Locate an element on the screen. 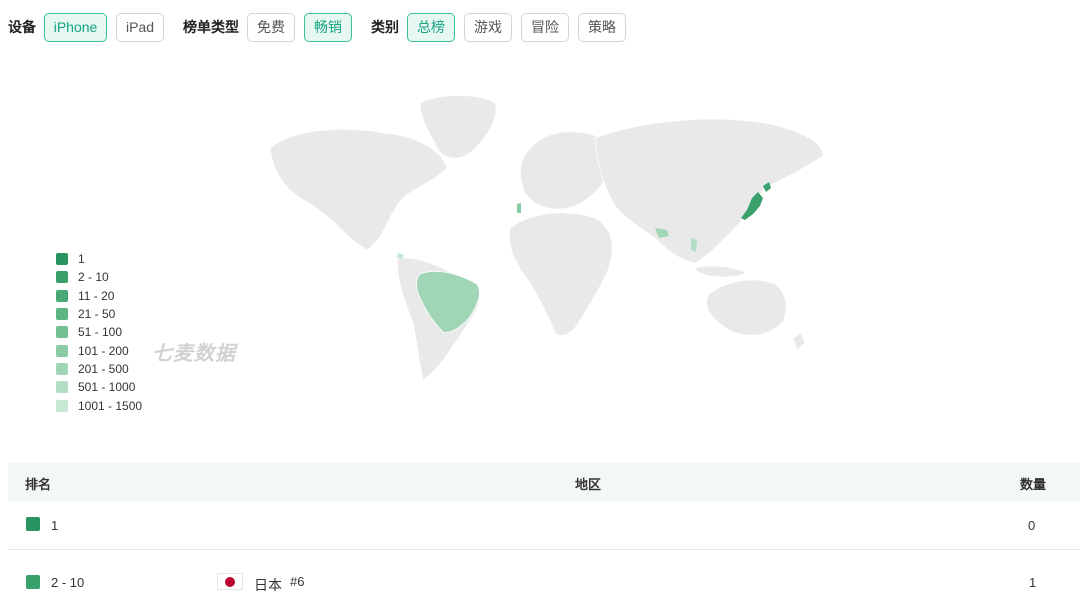  legend-item: 11 - 20 is located at coordinates (99, 296).